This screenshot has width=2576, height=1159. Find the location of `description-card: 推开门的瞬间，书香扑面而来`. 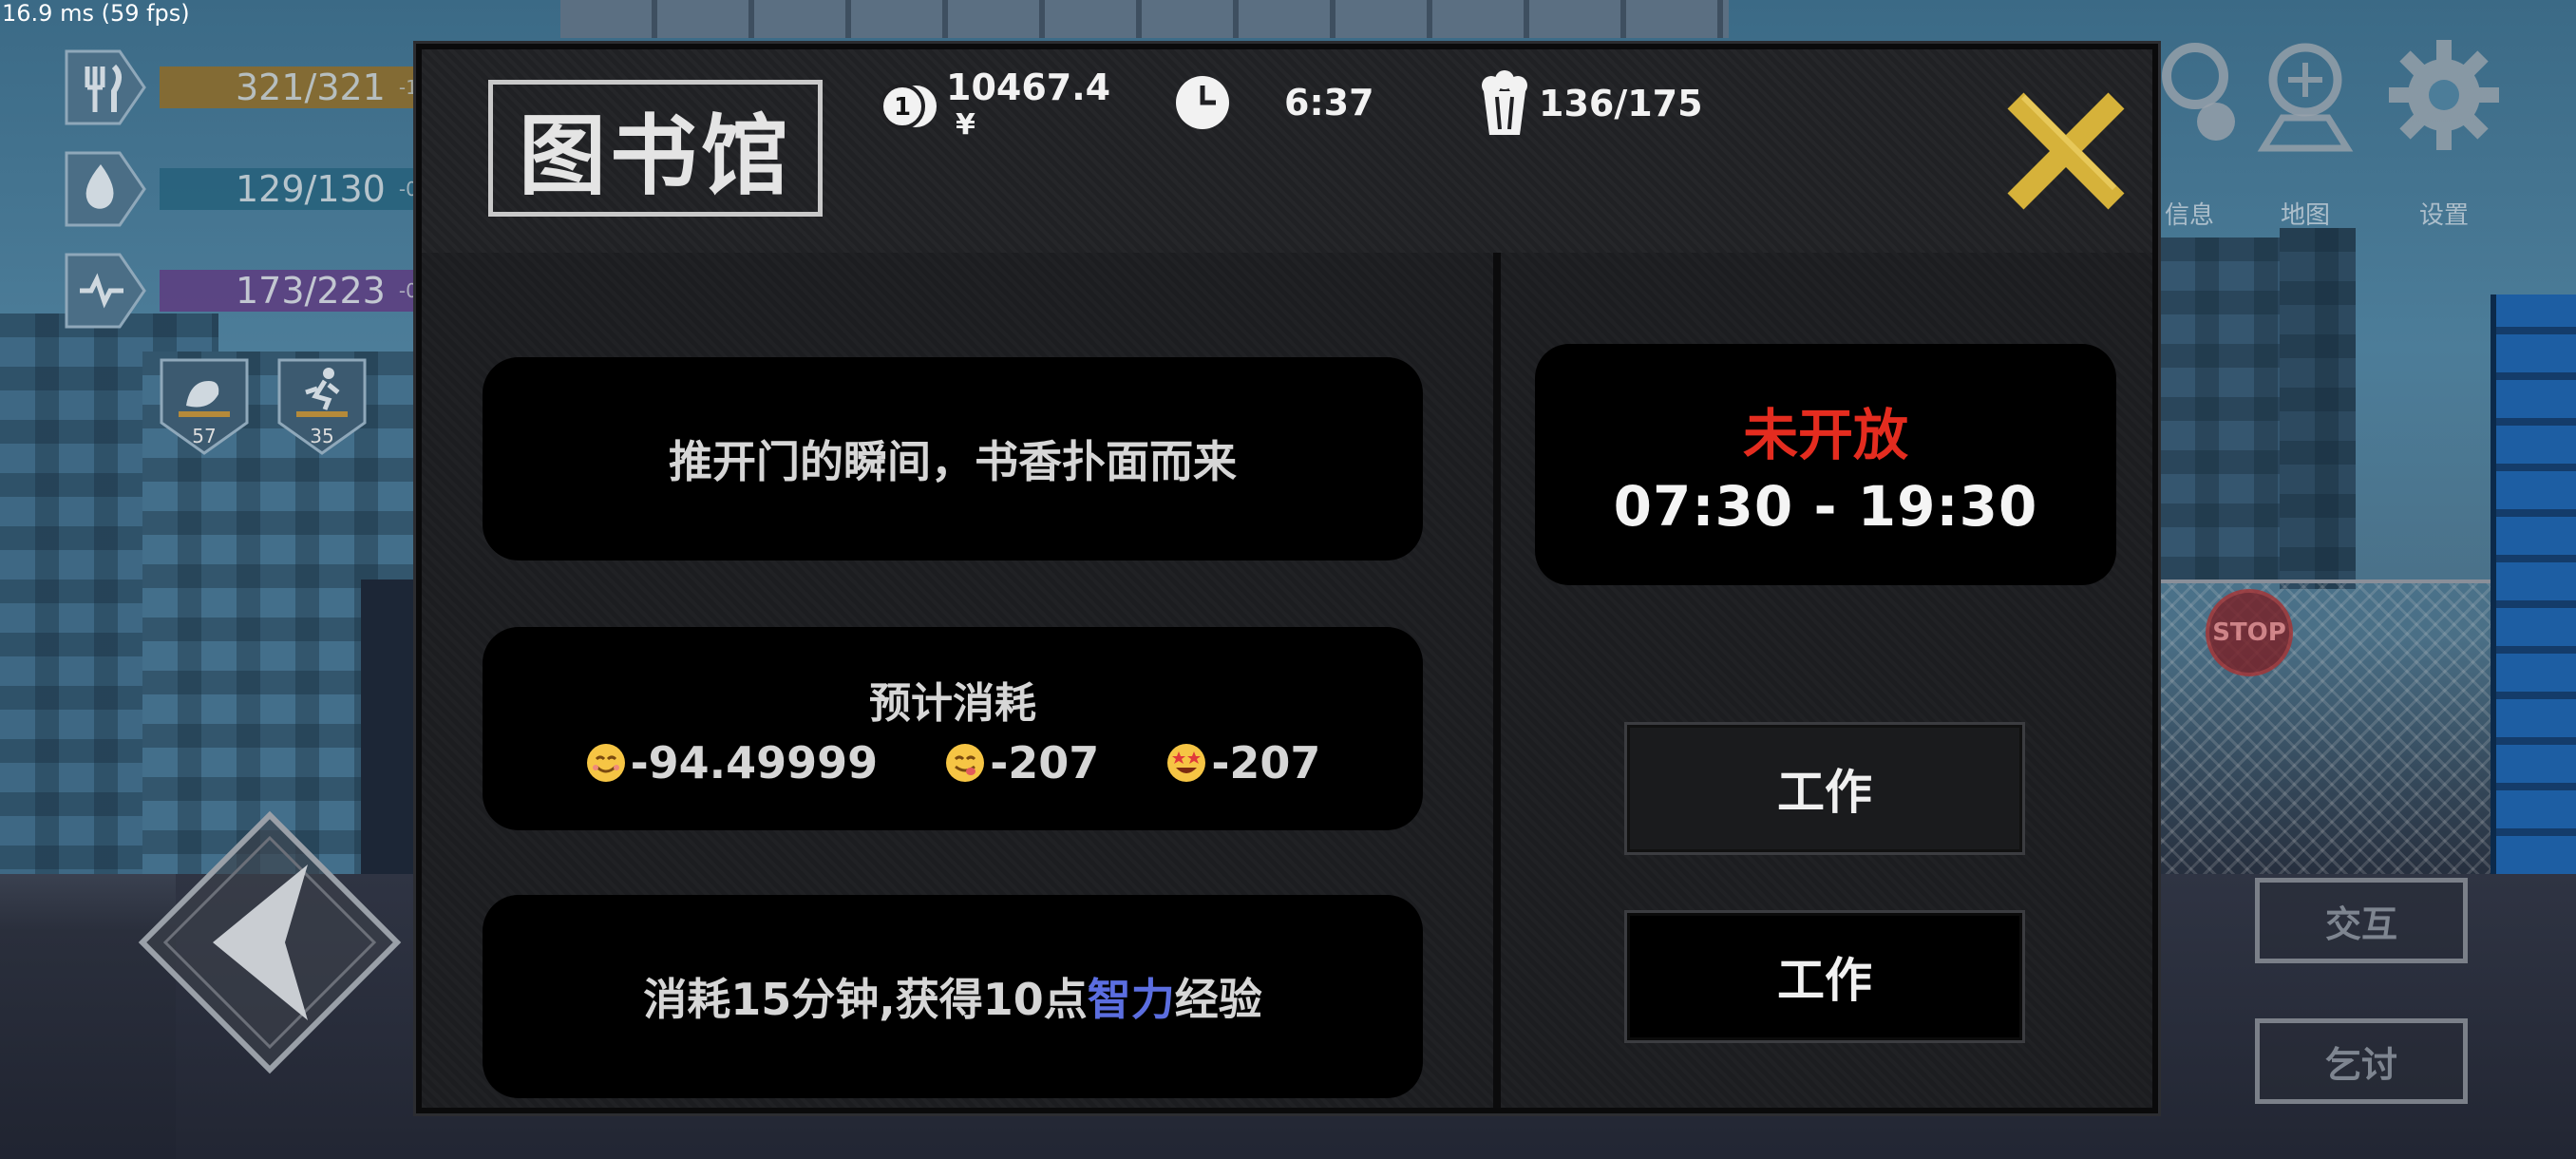

description-card: 推开门的瞬间，书香扑面而来 is located at coordinates (953, 458).